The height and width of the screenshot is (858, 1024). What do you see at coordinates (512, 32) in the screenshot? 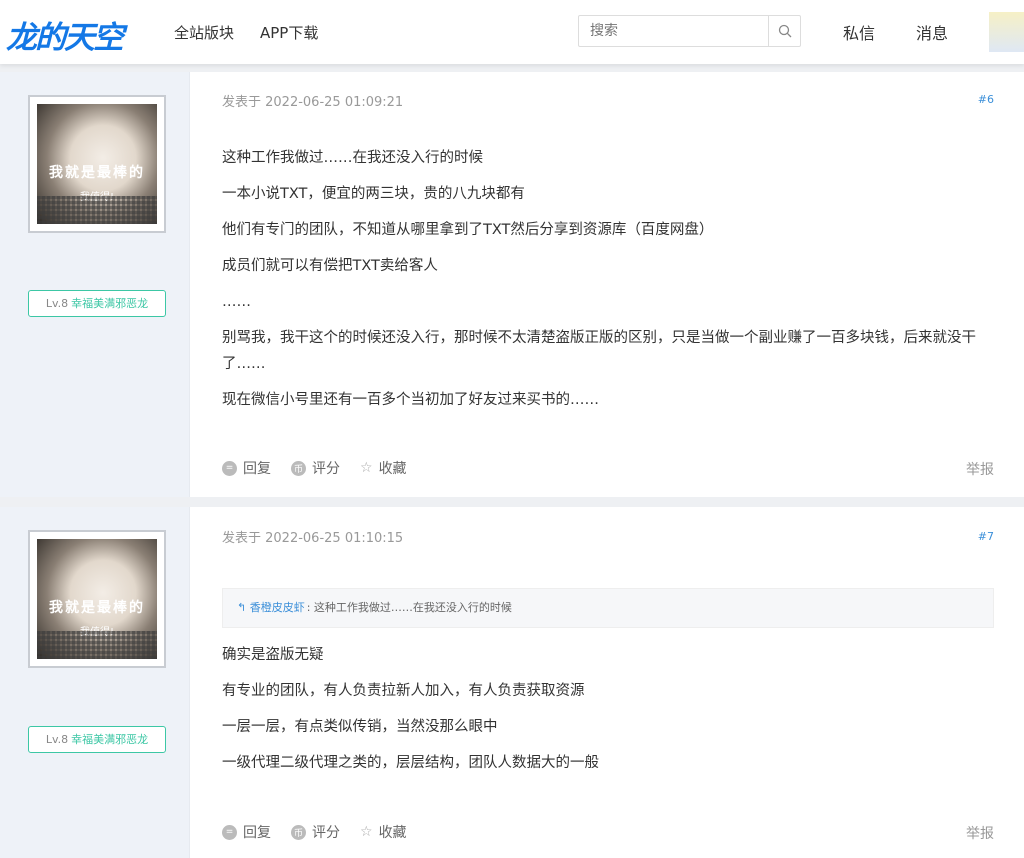
I see `top-header: 龙的天空 全站版块 APP下载 私信 消息` at bounding box center [512, 32].